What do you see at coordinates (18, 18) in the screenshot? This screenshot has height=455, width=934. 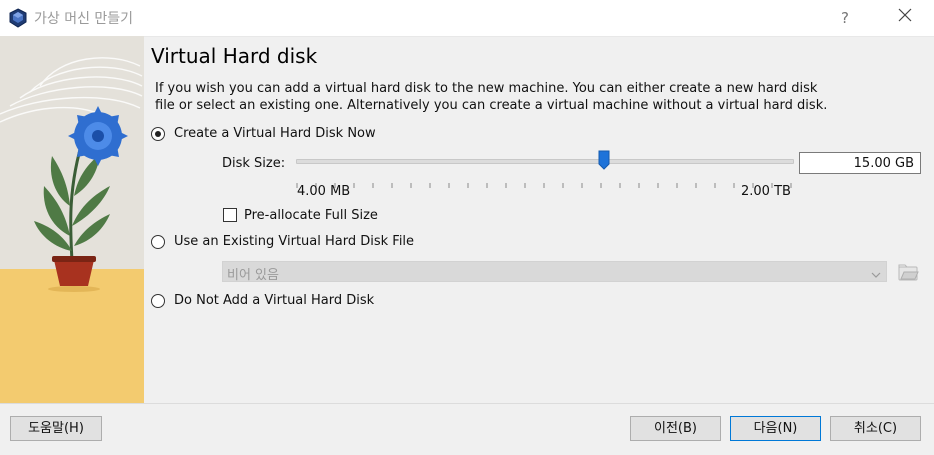 I see `virtualbox-icon` at bounding box center [18, 18].